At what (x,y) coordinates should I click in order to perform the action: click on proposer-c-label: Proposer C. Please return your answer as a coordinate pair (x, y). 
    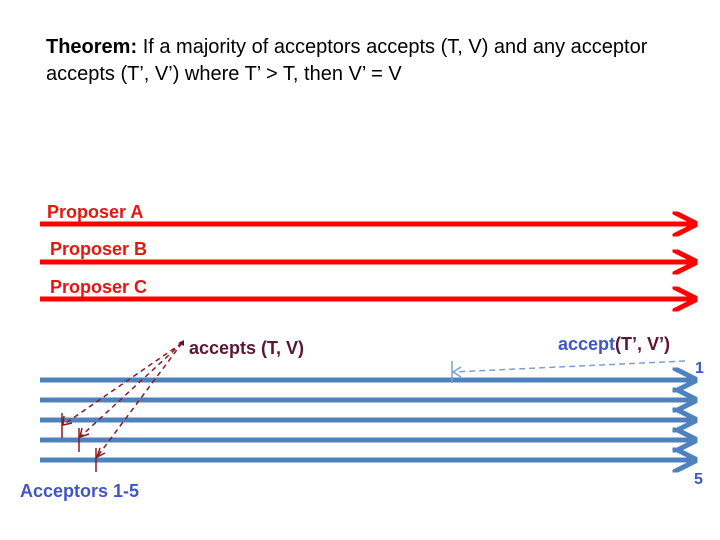
    Looking at the image, I should click on (99, 287).